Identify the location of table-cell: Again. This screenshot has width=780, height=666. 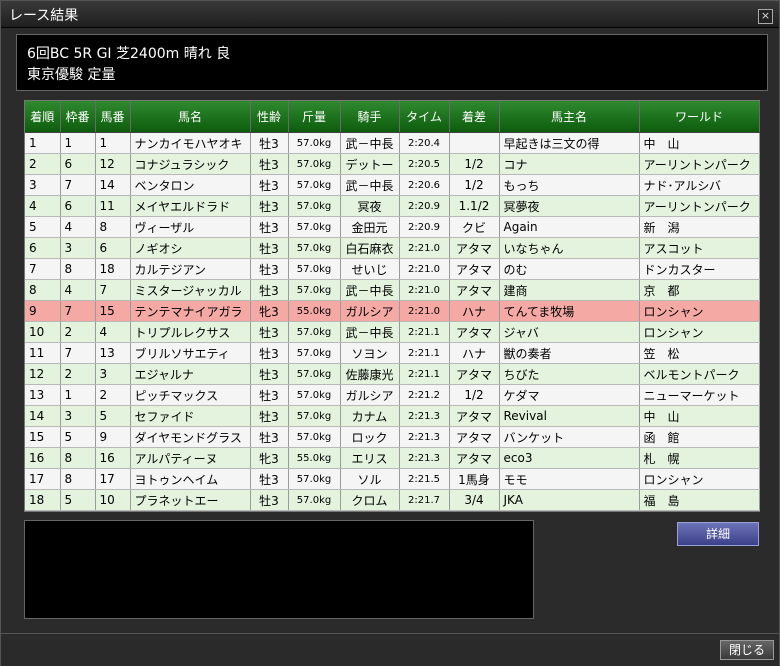
(569, 227).